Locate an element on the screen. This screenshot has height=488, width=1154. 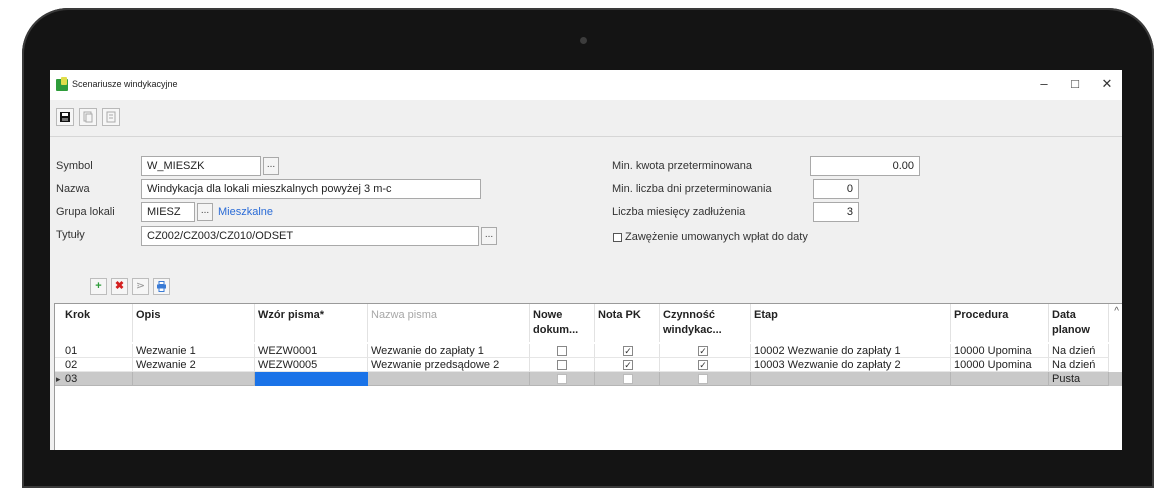
app-icon is located at coordinates (62, 84).